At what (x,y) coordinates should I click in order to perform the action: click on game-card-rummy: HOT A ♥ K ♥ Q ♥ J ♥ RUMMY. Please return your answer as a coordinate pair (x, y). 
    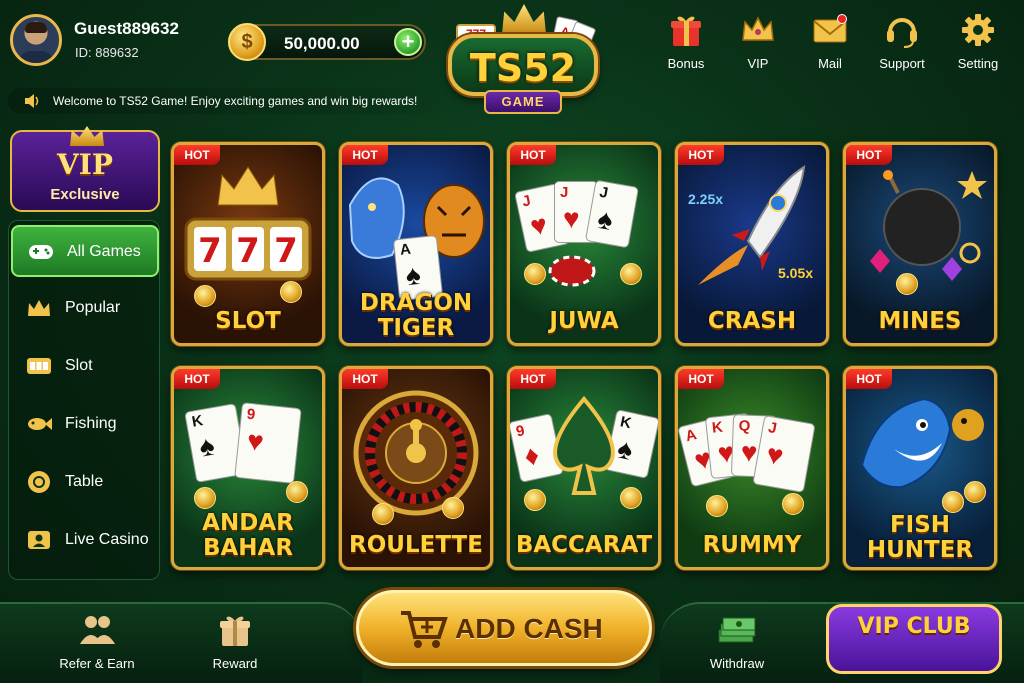
    Looking at the image, I should click on (752, 468).